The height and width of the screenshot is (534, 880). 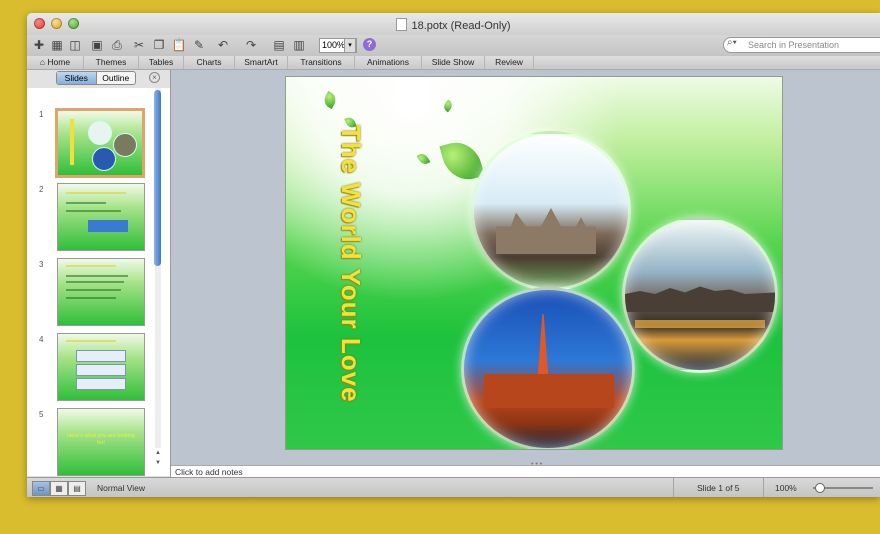 What do you see at coordinates (251, 45) in the screenshot?
I see `redo-icon: ↷` at bounding box center [251, 45].